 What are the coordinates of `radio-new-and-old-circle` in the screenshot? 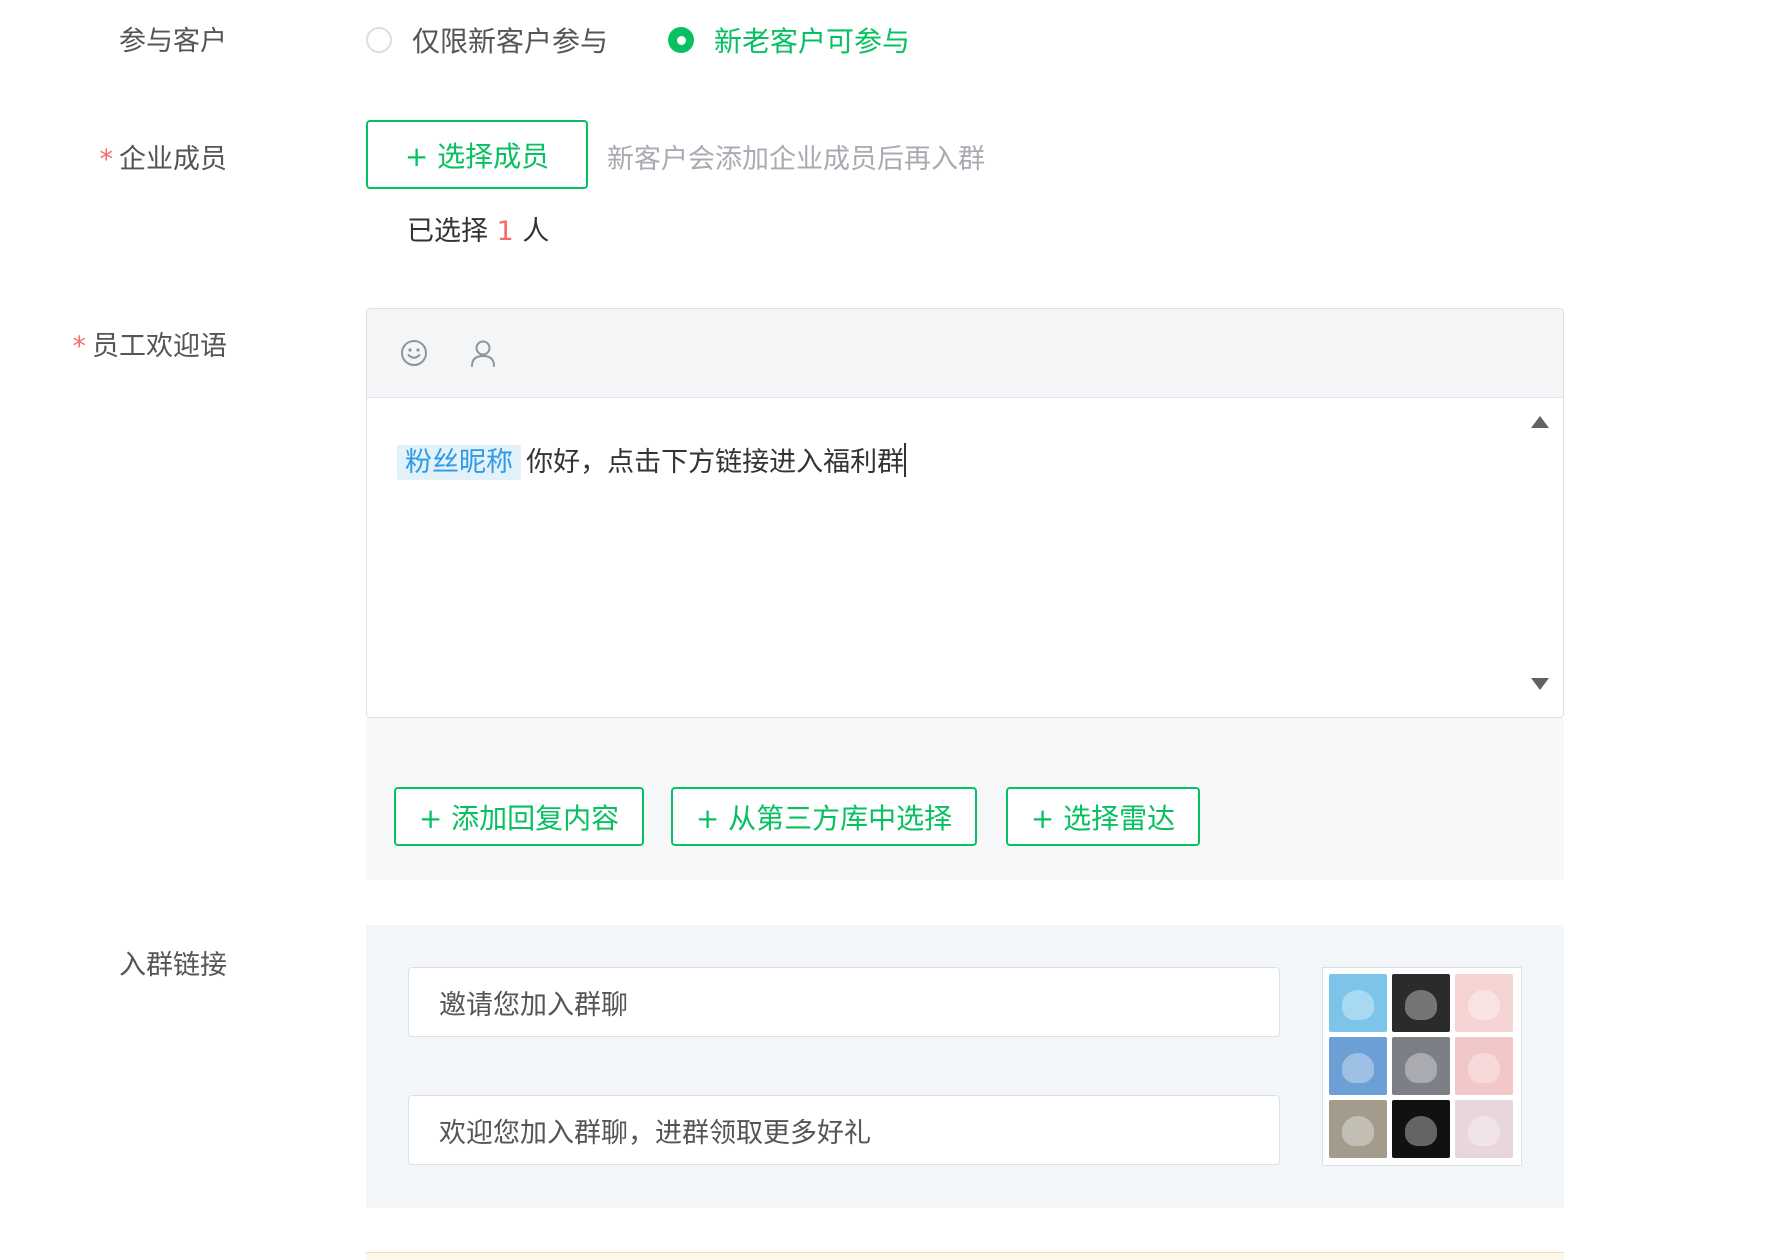 It's located at (681, 40).